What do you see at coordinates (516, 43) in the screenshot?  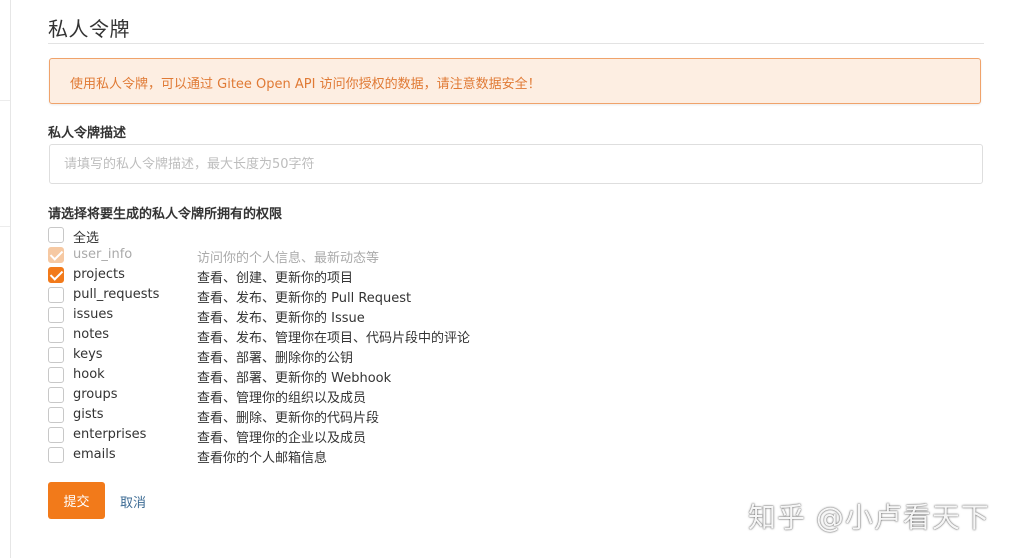 I see `title-divider` at bounding box center [516, 43].